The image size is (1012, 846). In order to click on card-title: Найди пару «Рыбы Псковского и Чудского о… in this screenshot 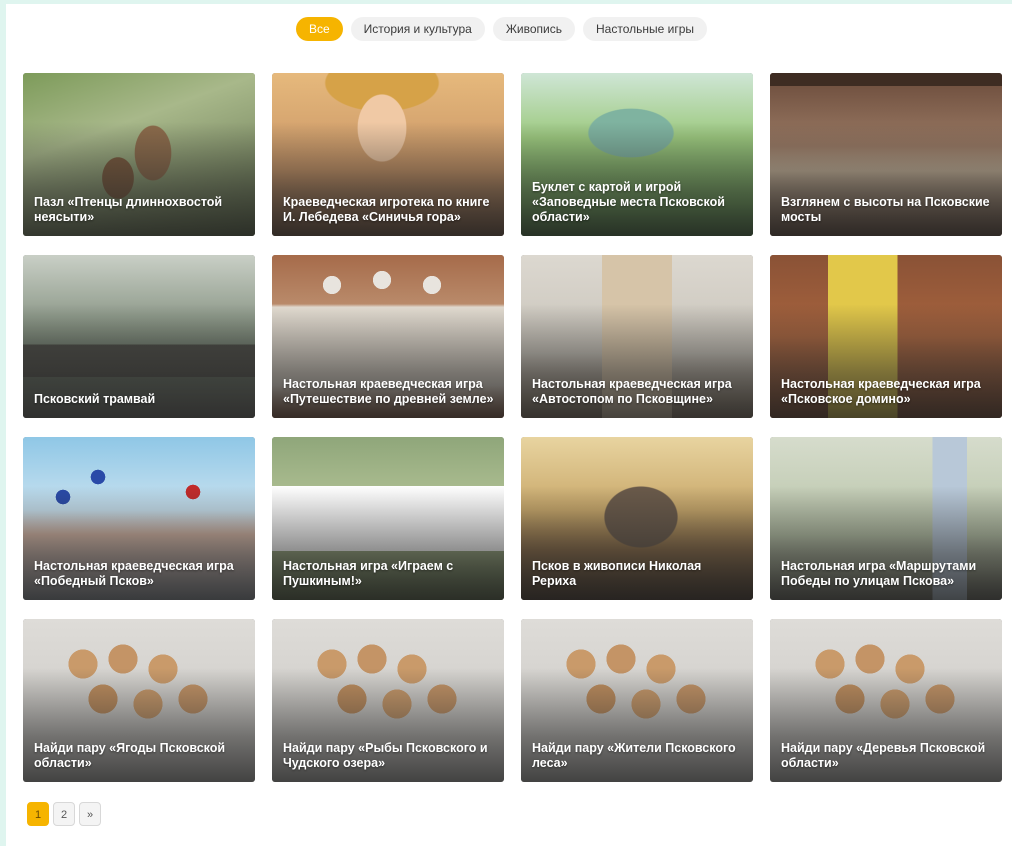, I will do `click(385, 755)`.